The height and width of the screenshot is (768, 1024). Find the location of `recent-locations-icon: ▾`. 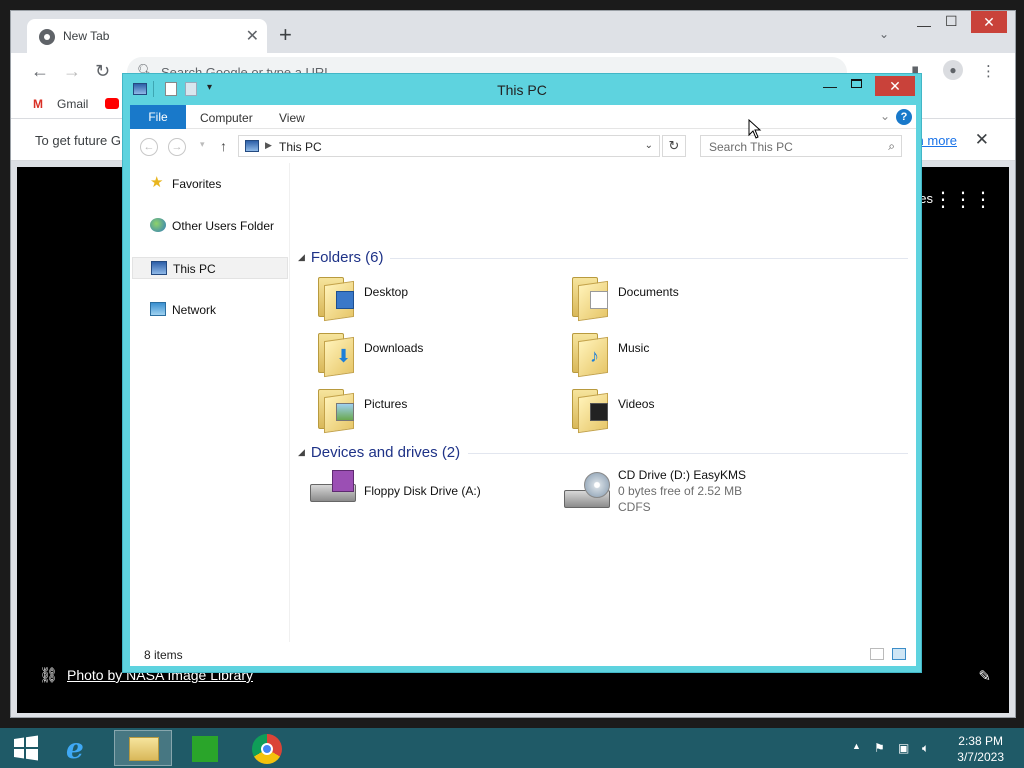

recent-locations-icon: ▾ is located at coordinates (202, 144).